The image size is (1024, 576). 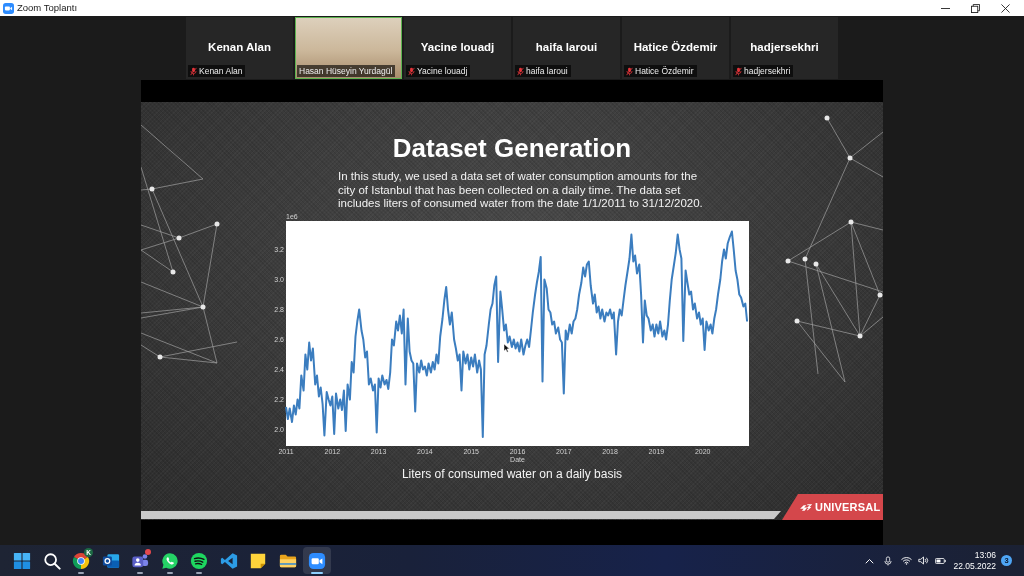 I want to click on phone-bubble-icon, so click(x=169, y=560).